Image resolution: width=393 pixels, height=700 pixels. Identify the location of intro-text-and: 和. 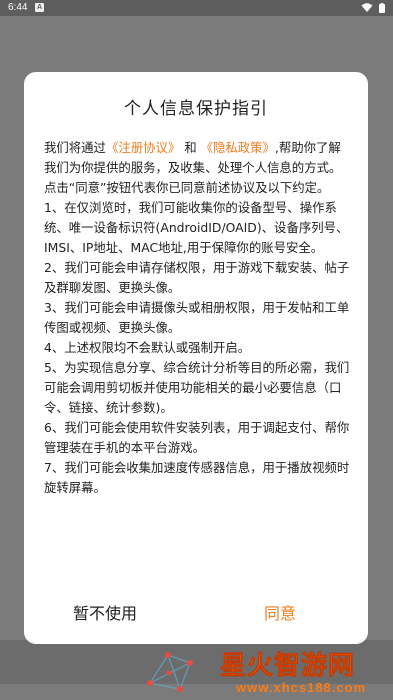
(190, 147).